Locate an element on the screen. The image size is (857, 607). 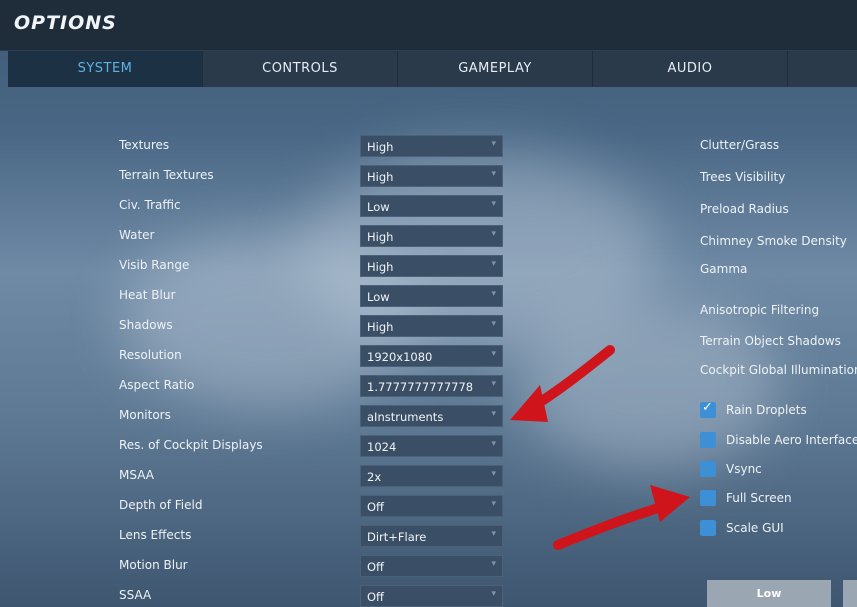
monitors-dropdown: aInstruments ▾ is located at coordinates (431, 416).